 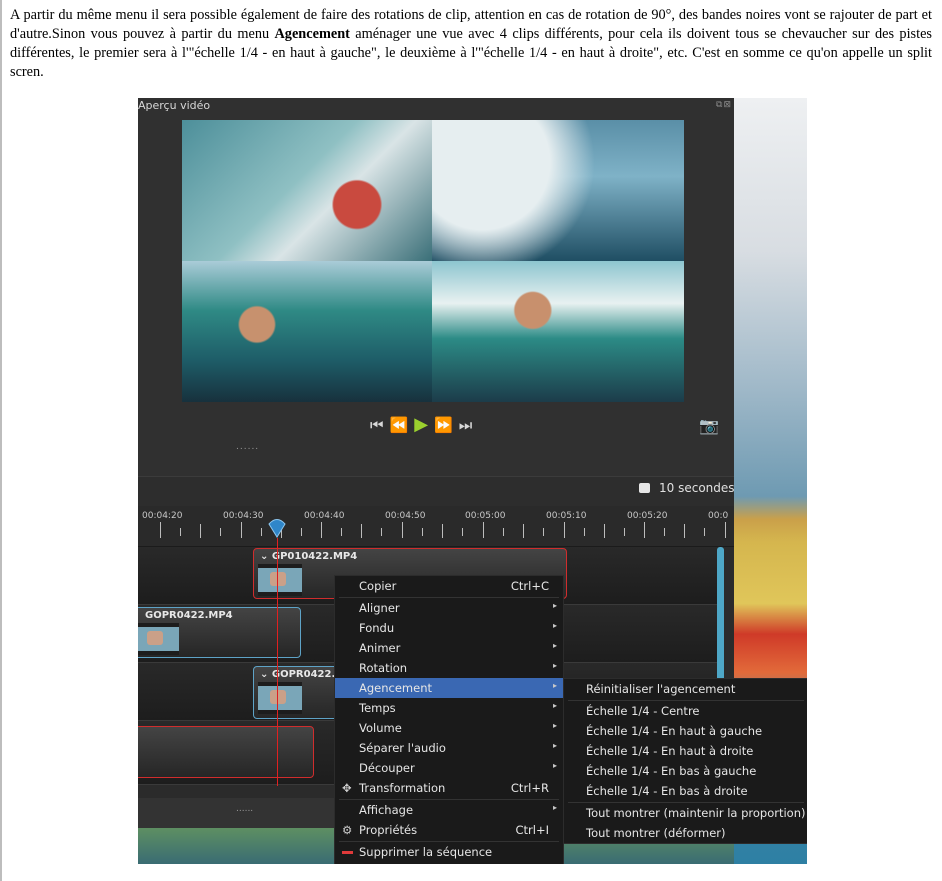 What do you see at coordinates (162, 516) in the screenshot?
I see `tick-label: 00:04:20` at bounding box center [162, 516].